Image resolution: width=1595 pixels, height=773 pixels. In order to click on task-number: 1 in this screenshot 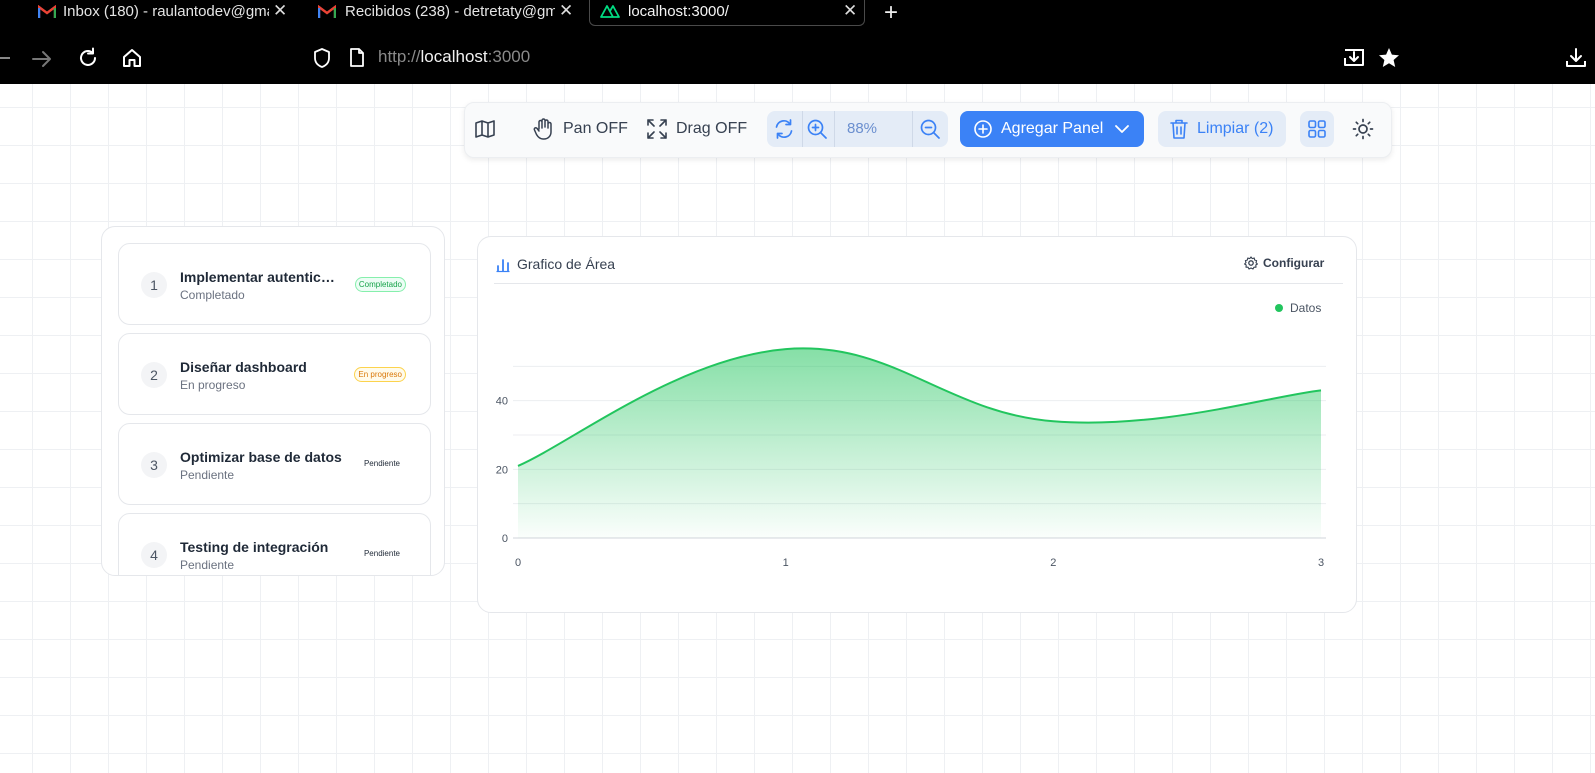, I will do `click(154, 285)`.